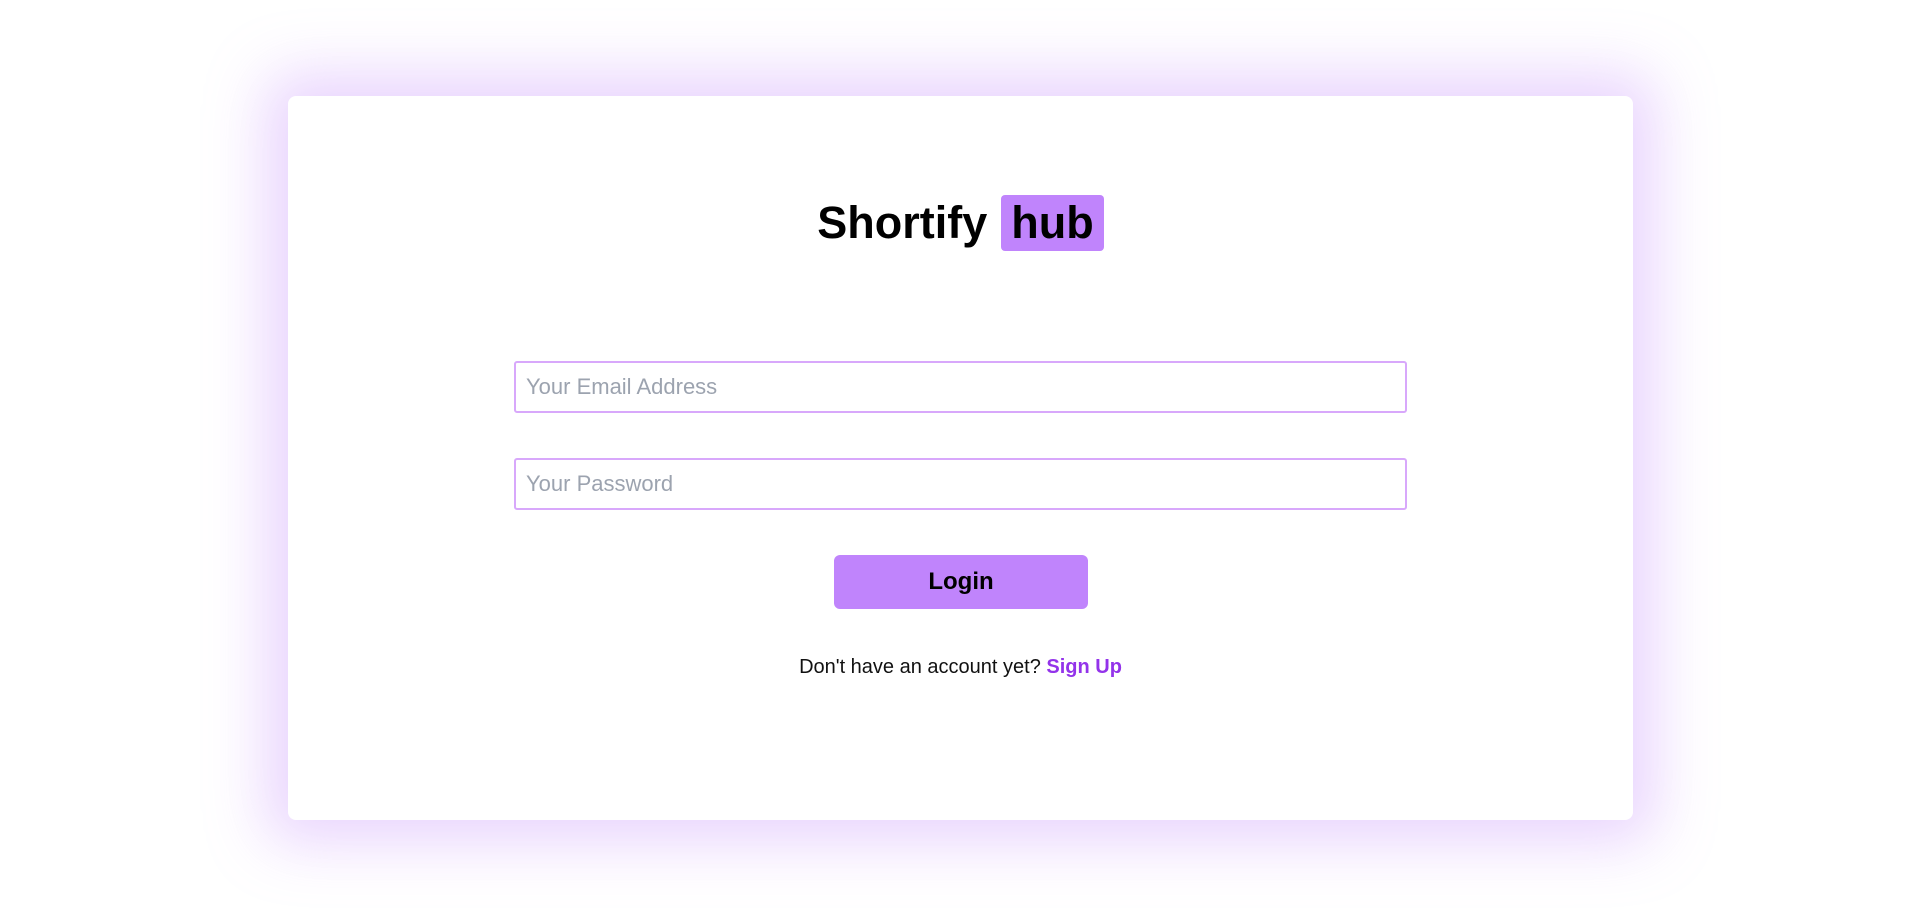 The height and width of the screenshot is (915, 1920). I want to click on email-field, so click(960, 387).